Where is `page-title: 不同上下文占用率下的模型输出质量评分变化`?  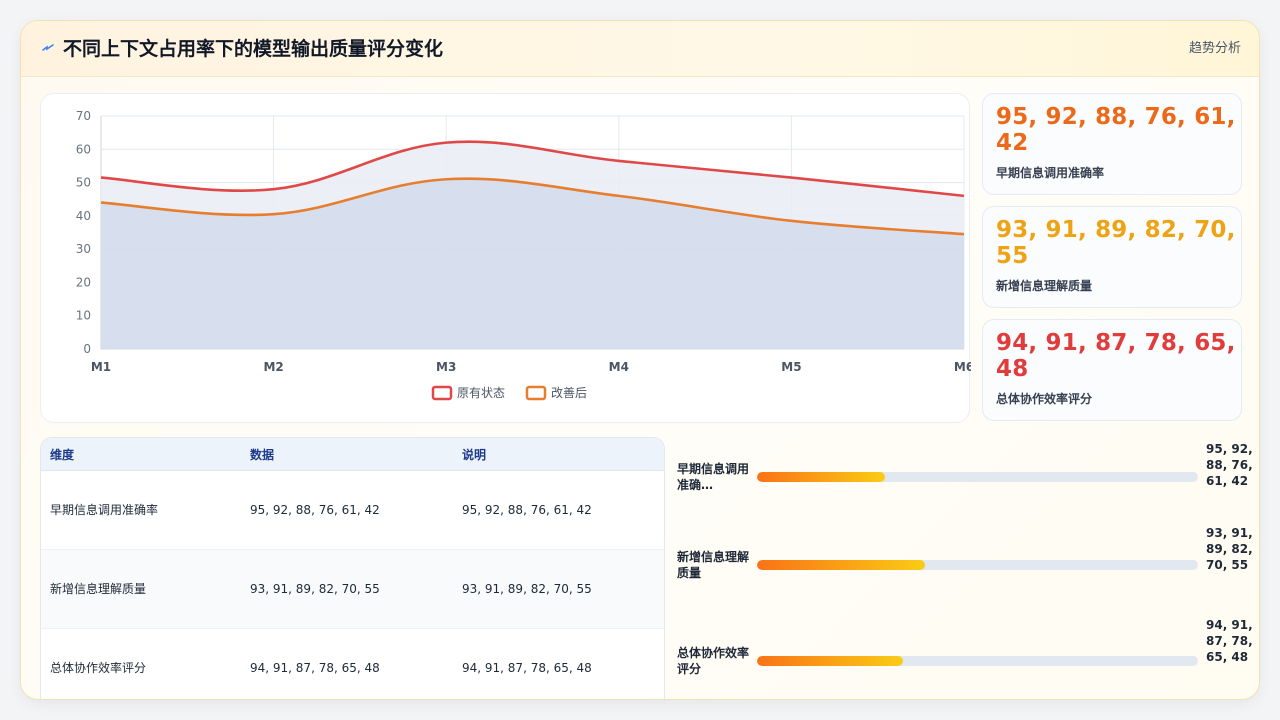
page-title: 不同上下文占用率下的模型输出质量评分变化 is located at coordinates (253, 49).